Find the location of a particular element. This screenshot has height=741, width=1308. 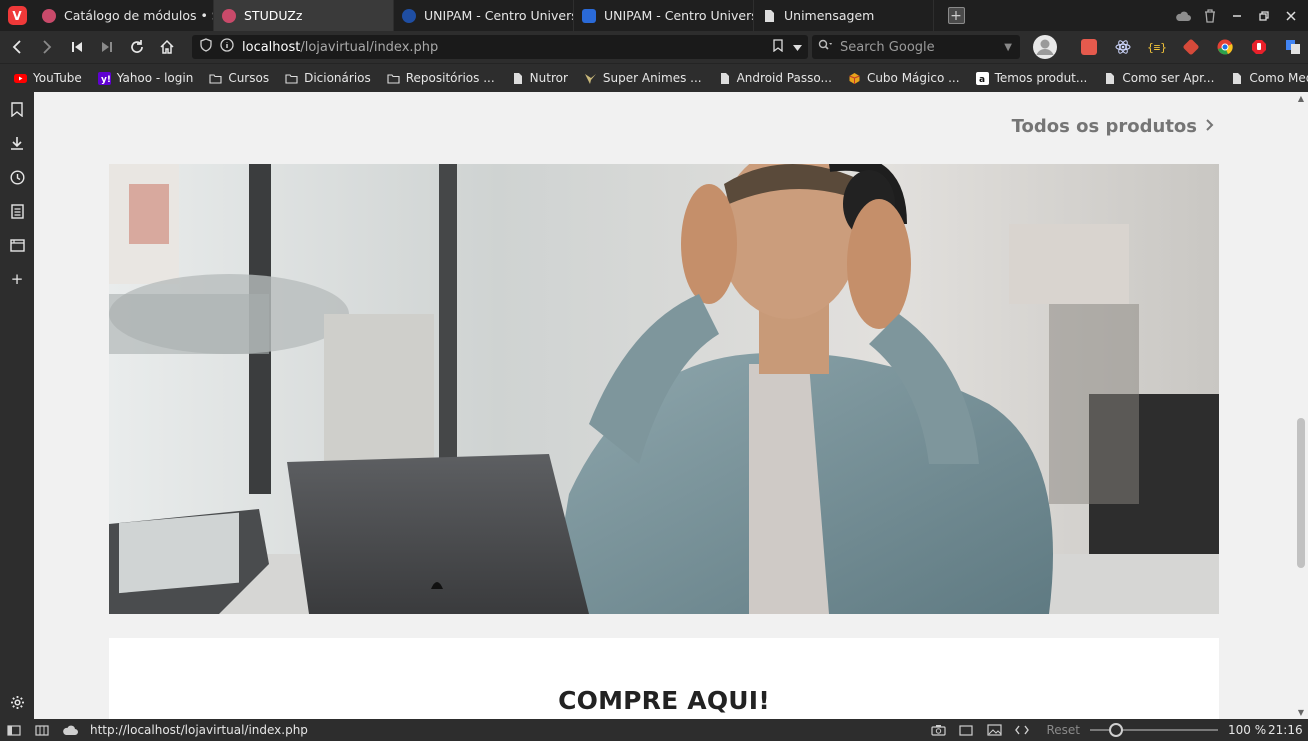

window-panel-icon is located at coordinates (17, 245).